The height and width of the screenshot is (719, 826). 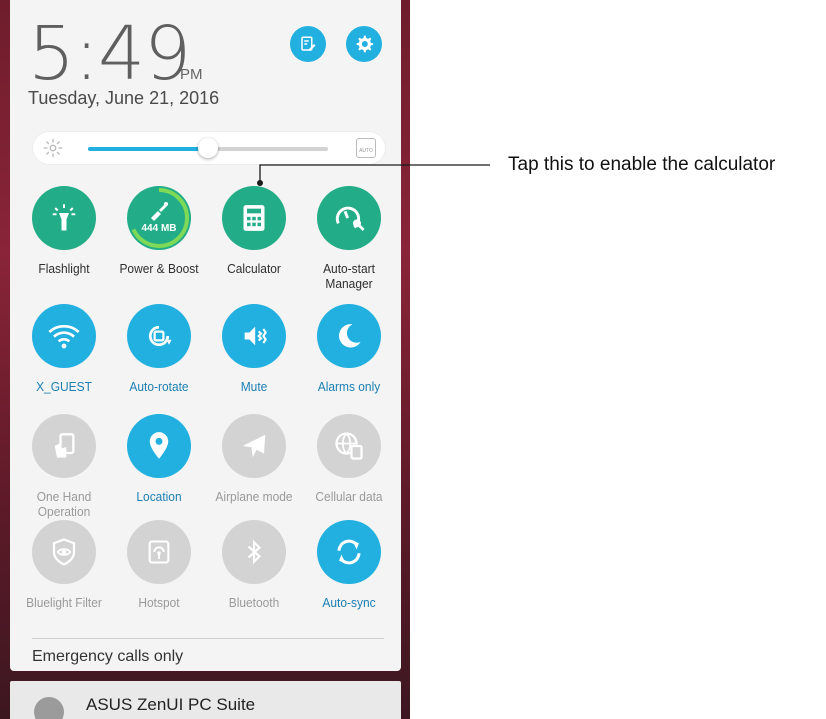 I want to click on callout-leader-line, so click(x=373, y=175).